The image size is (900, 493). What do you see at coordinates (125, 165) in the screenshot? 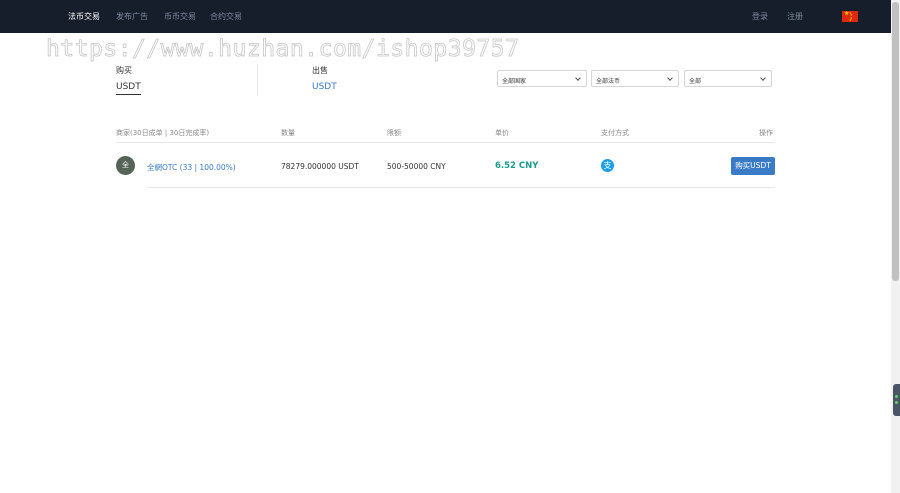
I see `avatar: 全` at bounding box center [125, 165].